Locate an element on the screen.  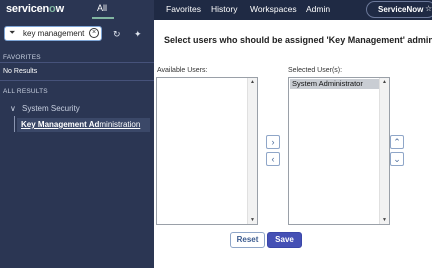
menu-favorites: Favorites is located at coordinates (183, 9).